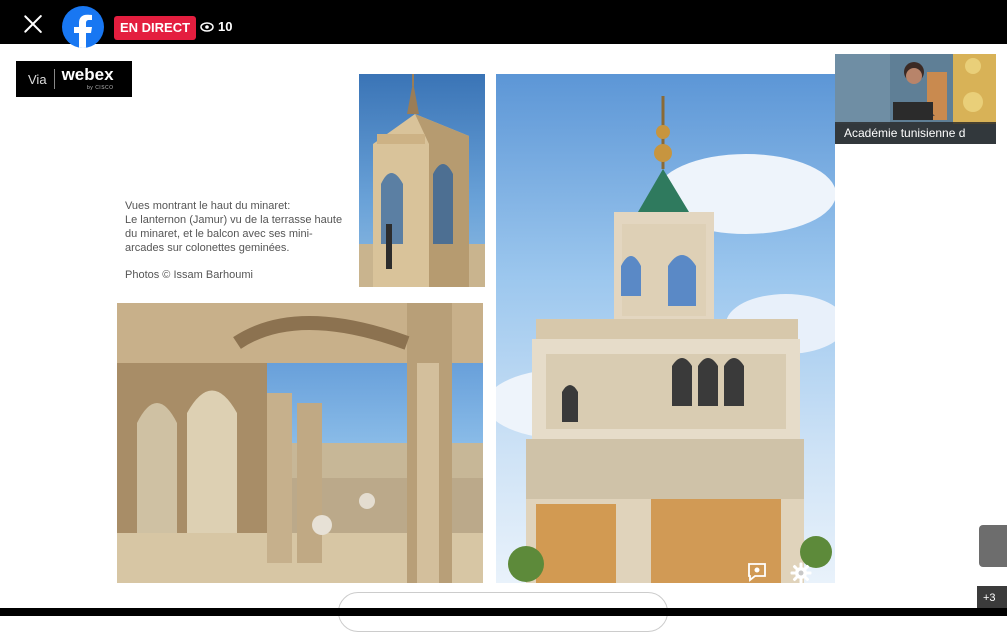  I want to click on viewer-count-value: 10, so click(225, 26).